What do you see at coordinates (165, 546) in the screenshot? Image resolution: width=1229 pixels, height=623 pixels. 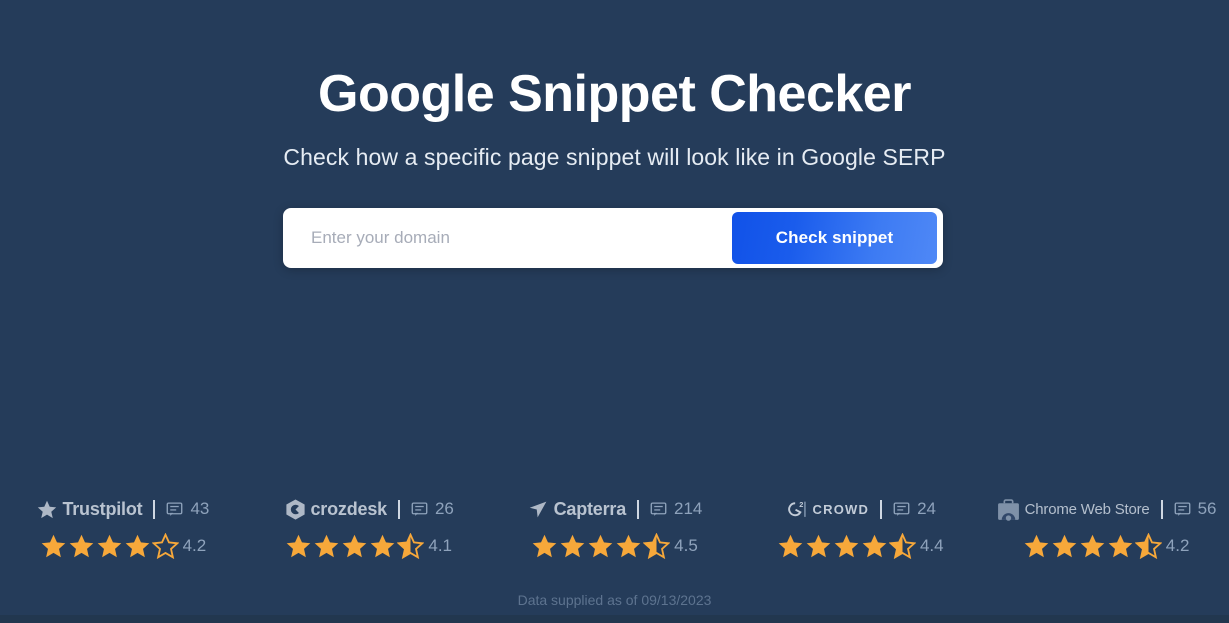 I see `star-empty-icon` at bounding box center [165, 546].